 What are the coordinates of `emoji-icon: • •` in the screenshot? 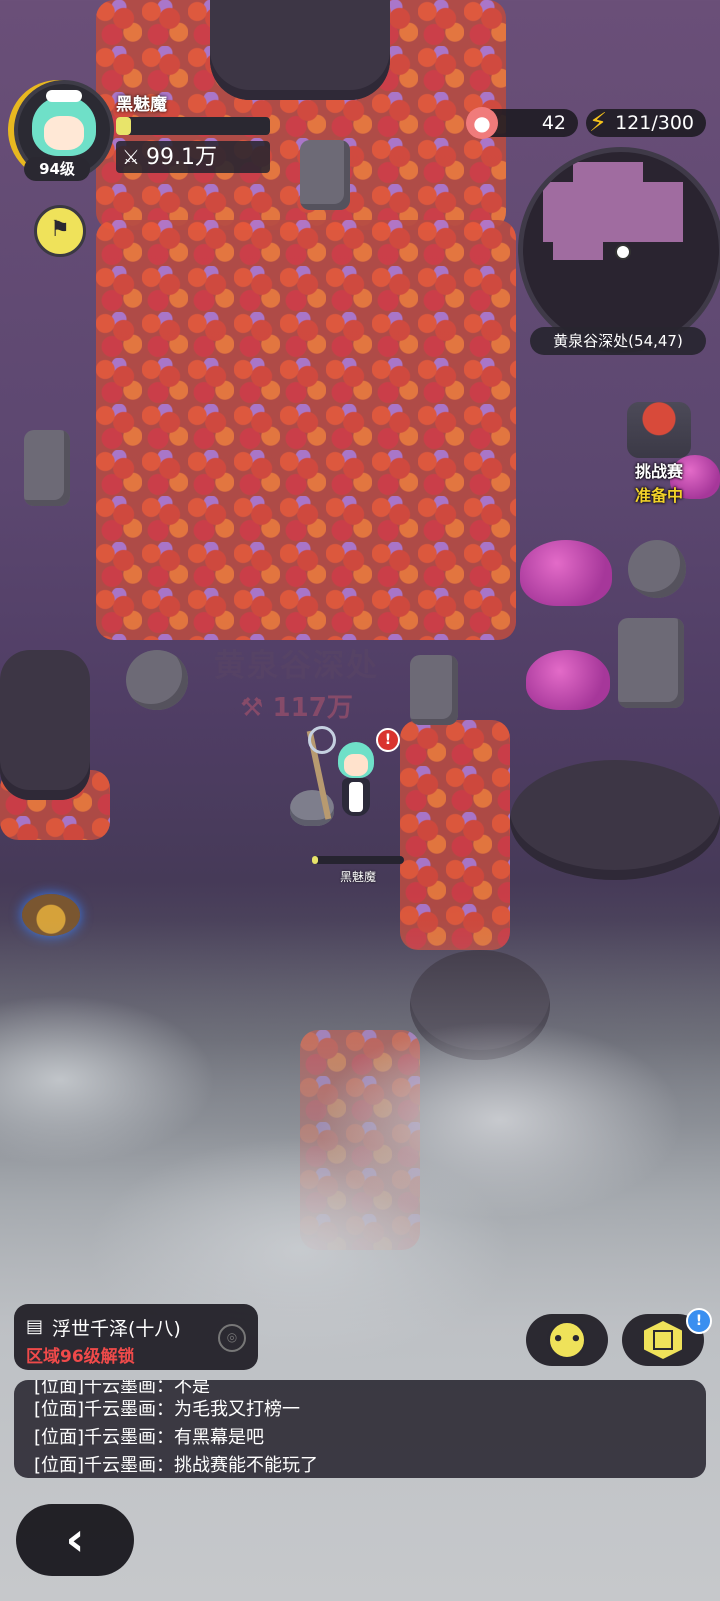 It's located at (567, 1340).